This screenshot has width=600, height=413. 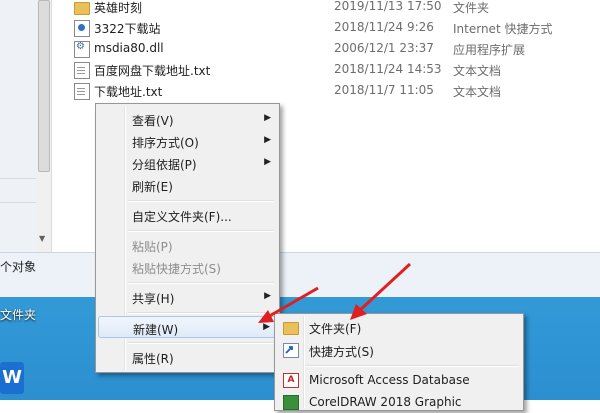 What do you see at coordinates (384, 48) in the screenshot?
I see `file-date: 2006/12/1 23:37` at bounding box center [384, 48].